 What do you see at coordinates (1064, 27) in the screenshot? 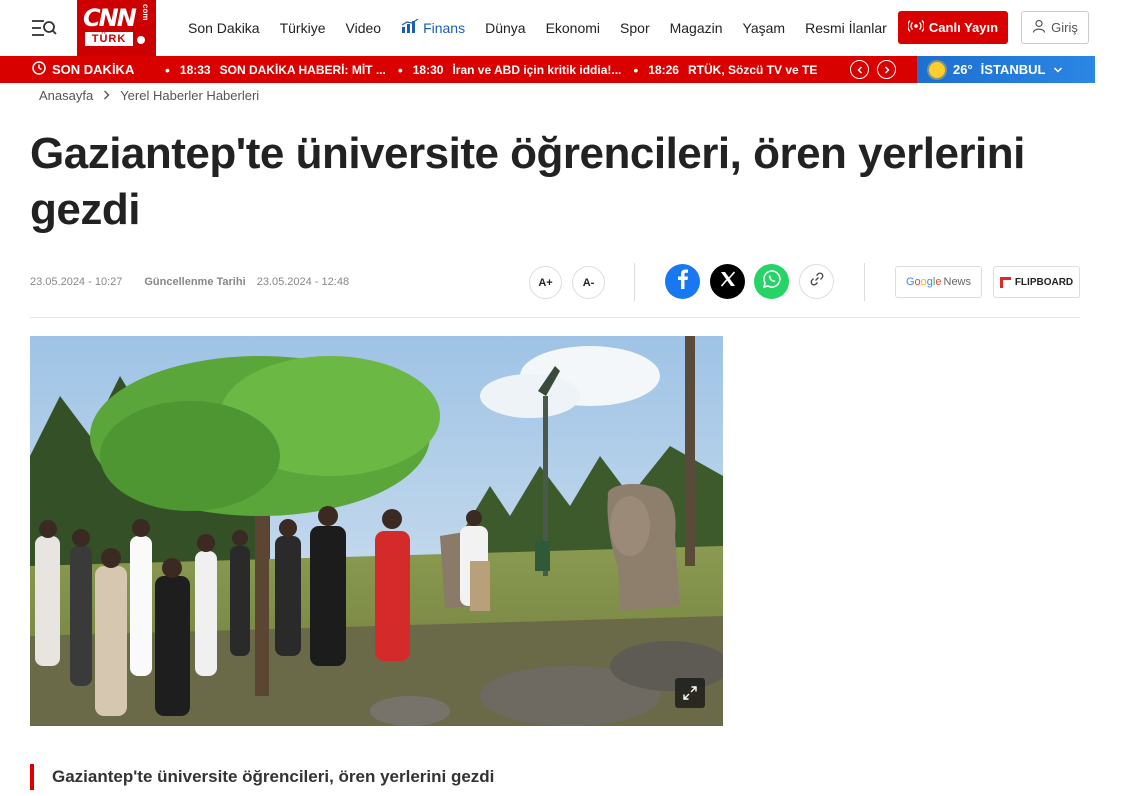
I see `login-label: Giriş` at bounding box center [1064, 27].